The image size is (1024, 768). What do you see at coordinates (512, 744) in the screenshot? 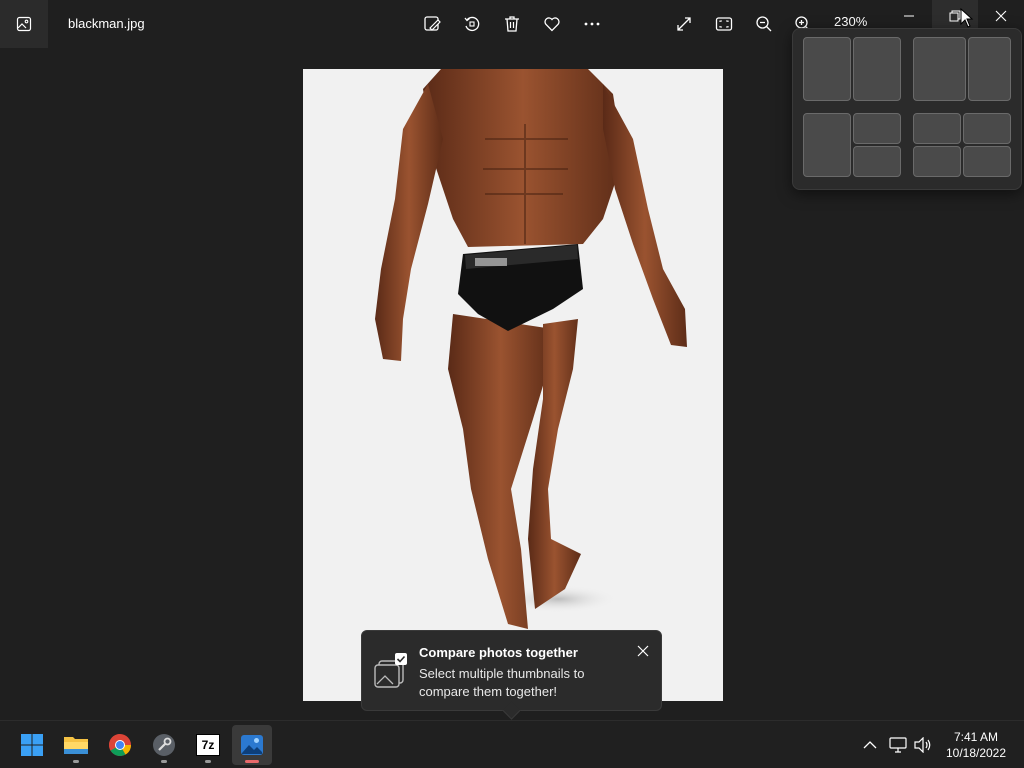
I see `taskbar: 7z 7:41 AM 10/18/2022` at bounding box center [512, 744].